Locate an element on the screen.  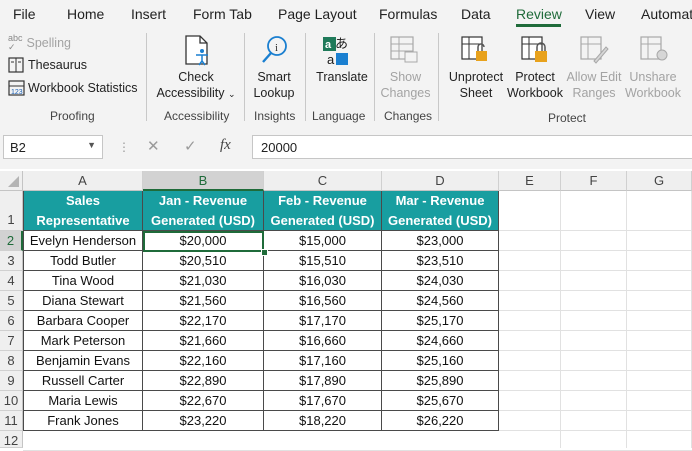
sales-rep-cell: Mark Peterson is located at coordinates (83, 341).